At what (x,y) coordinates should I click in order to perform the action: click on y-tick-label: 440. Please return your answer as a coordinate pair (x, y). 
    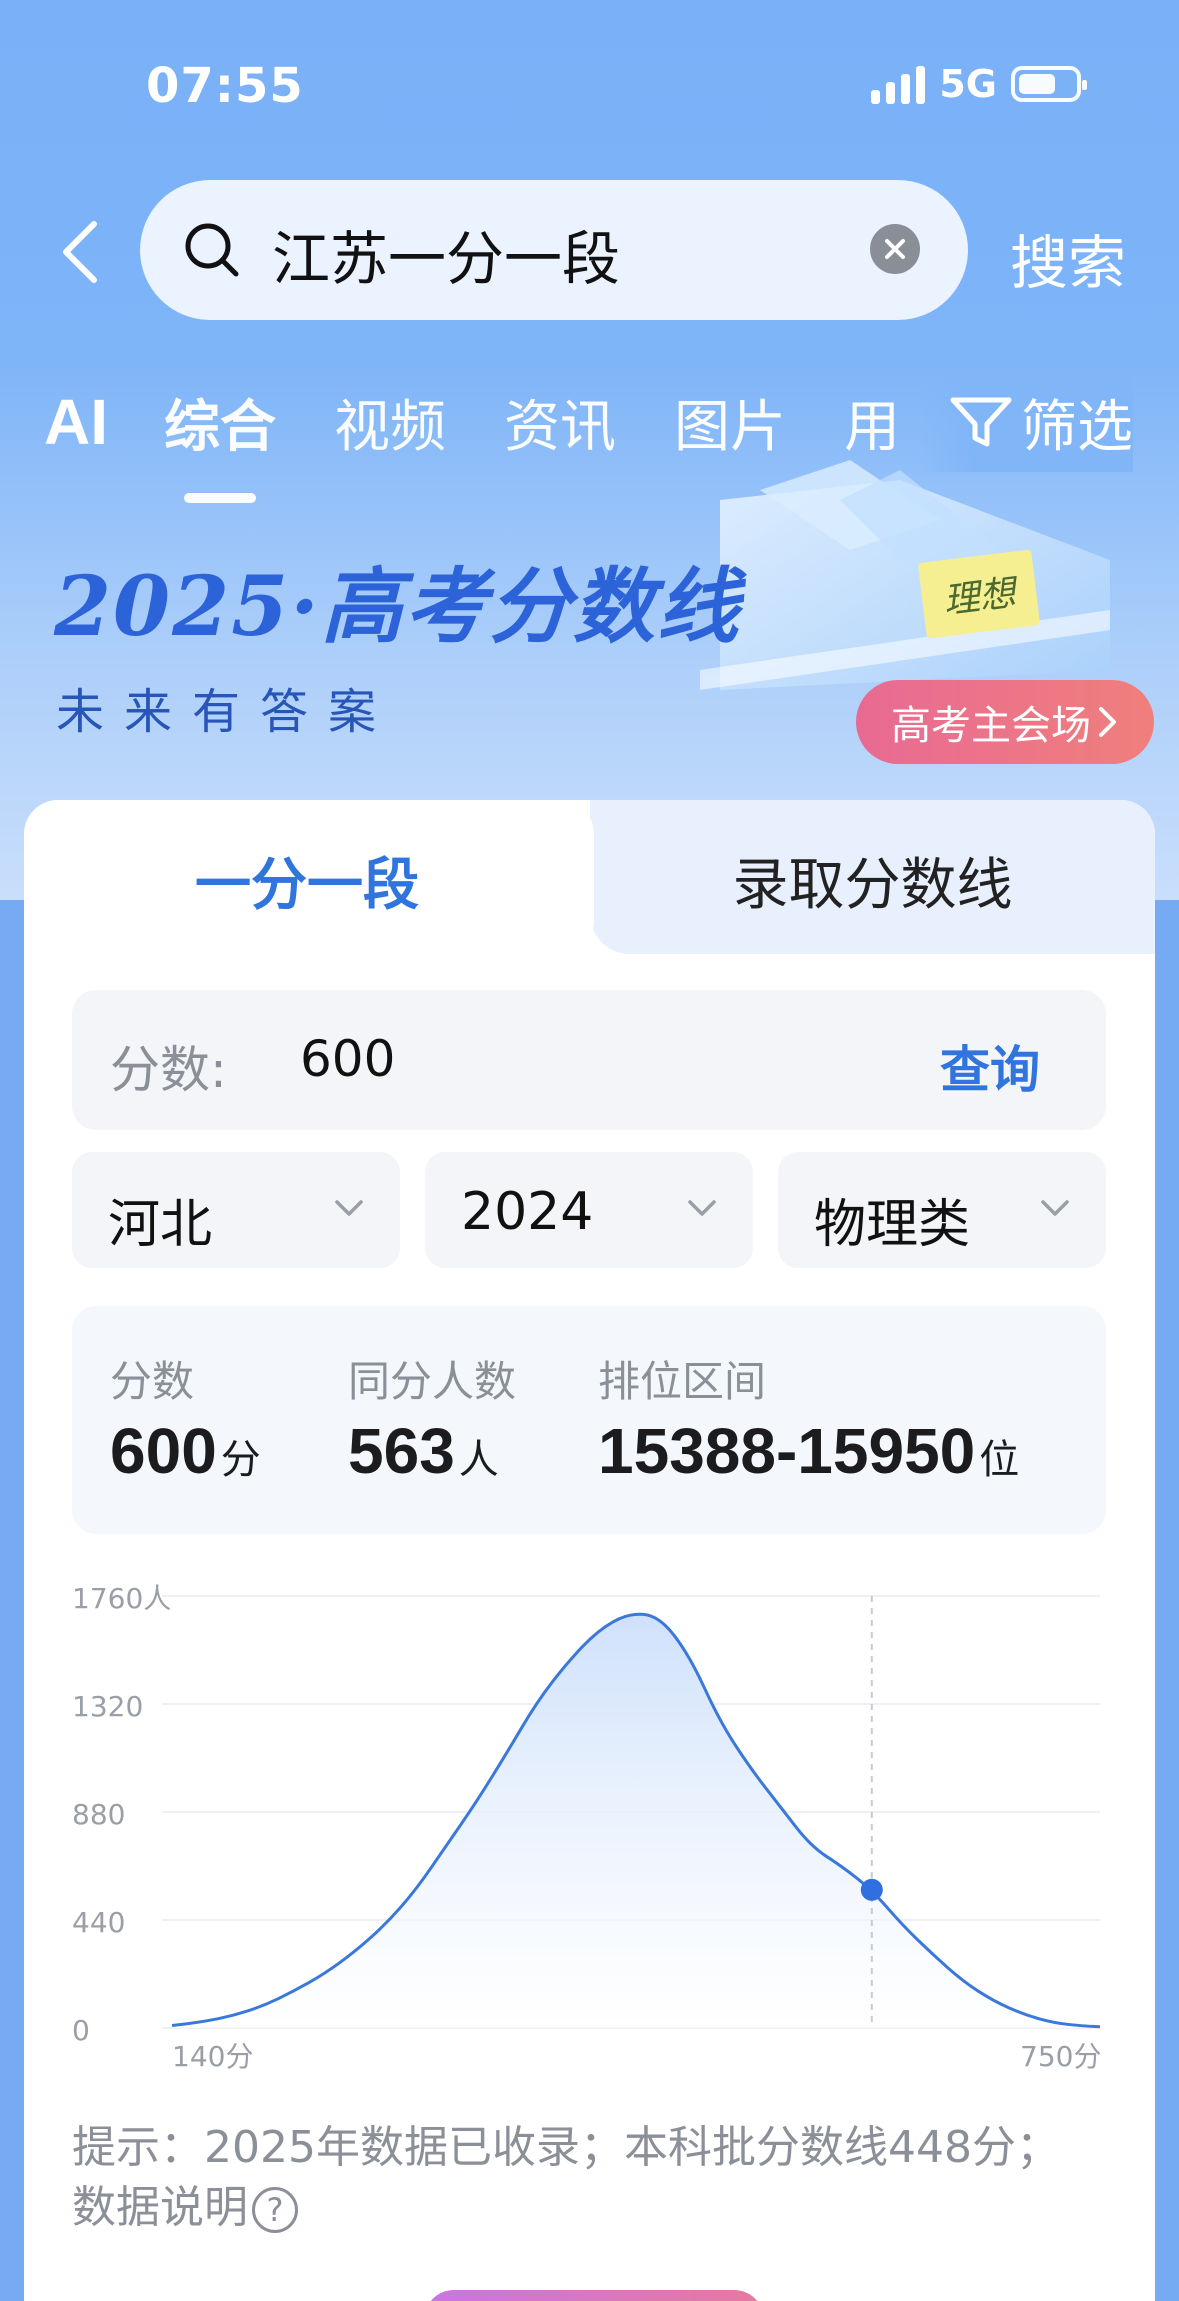
    Looking at the image, I should click on (98, 1922).